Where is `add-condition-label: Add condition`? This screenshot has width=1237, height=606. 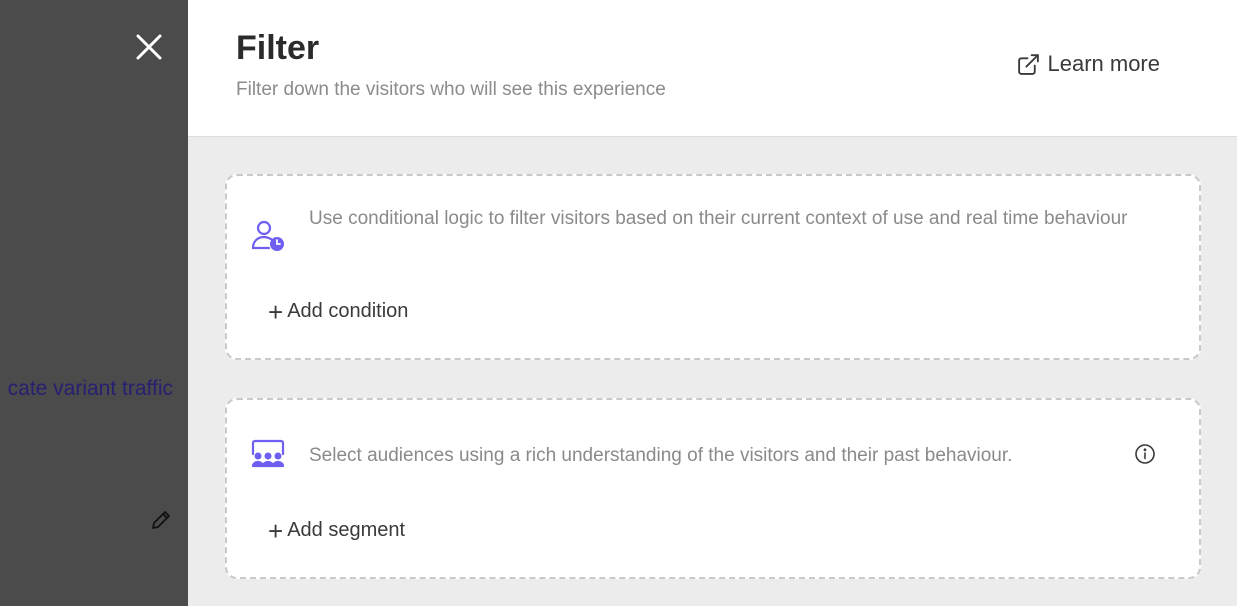 add-condition-label: Add condition is located at coordinates (348, 311).